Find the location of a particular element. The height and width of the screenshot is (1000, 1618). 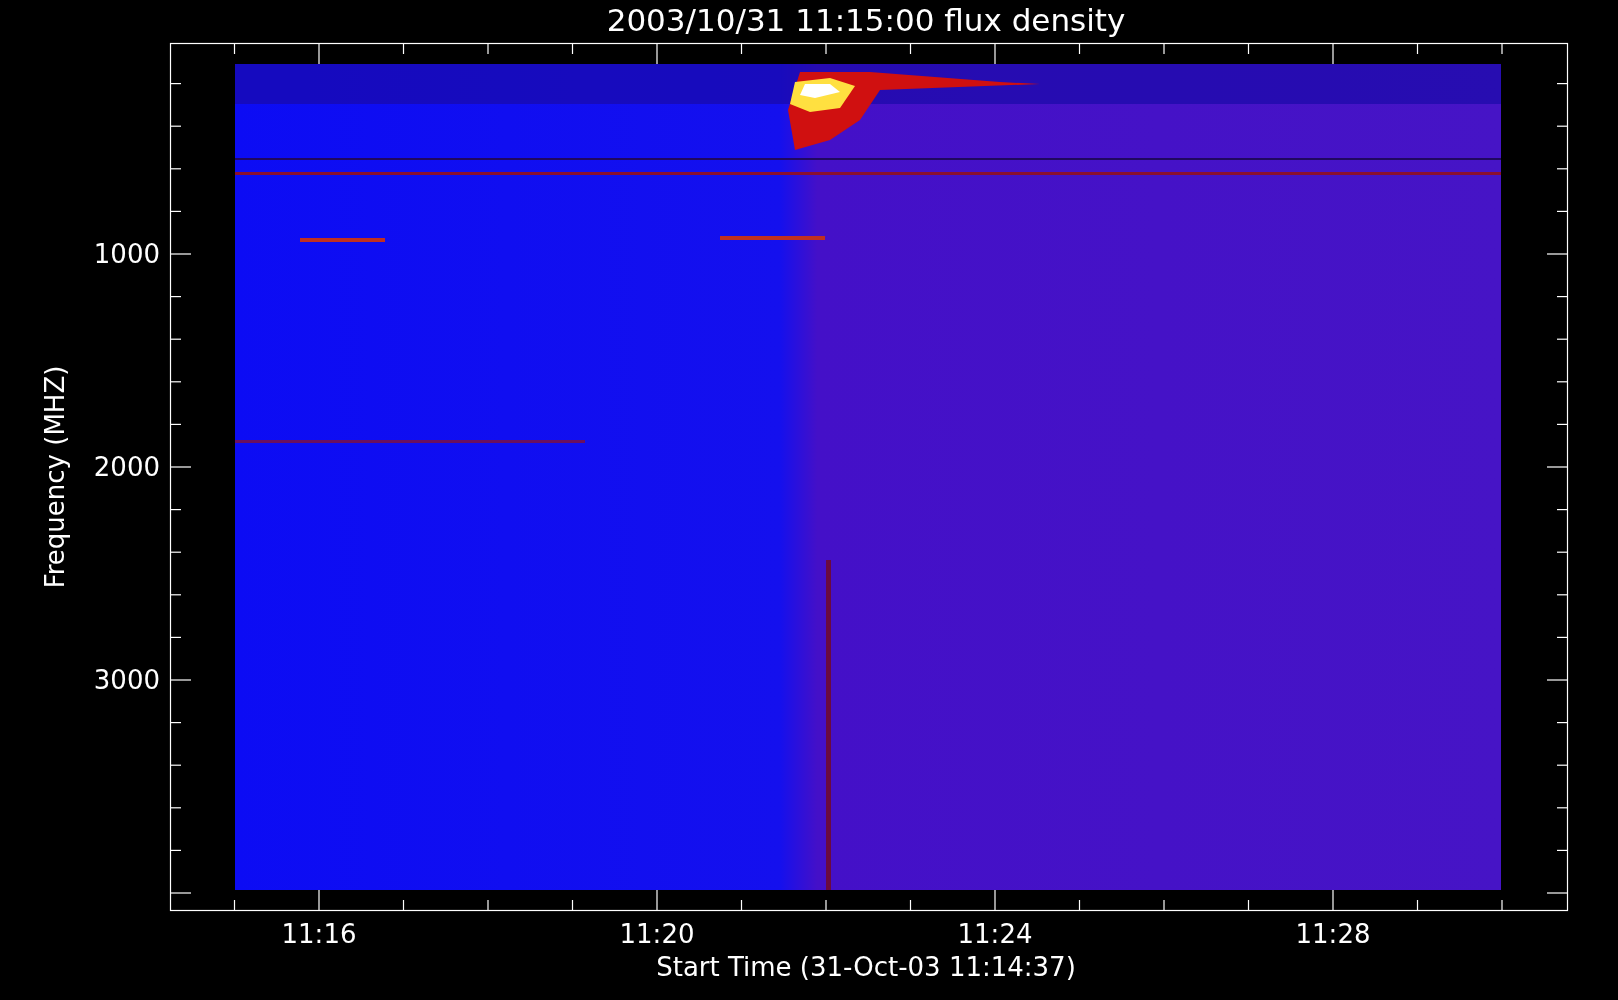

x-tick-label: 11:28 is located at coordinates (1333, 934).